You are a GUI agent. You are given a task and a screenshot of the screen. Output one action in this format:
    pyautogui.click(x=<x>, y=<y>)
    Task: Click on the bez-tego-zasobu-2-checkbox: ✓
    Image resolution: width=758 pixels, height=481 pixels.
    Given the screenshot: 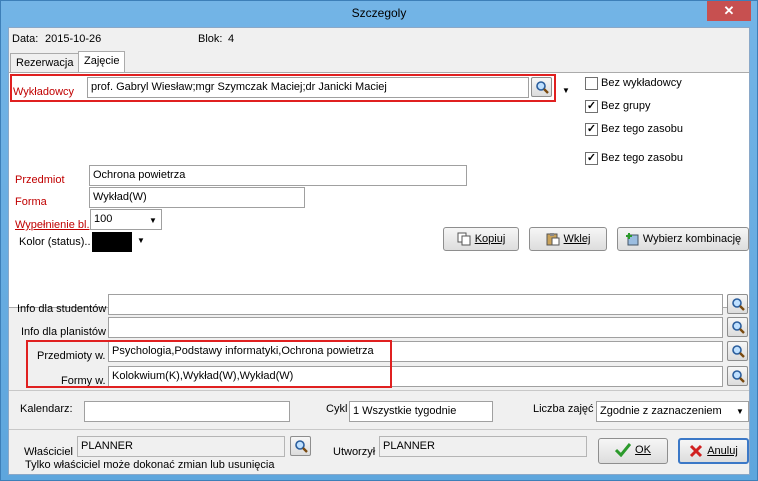 What is the action you would take?
    pyautogui.click(x=591, y=158)
    